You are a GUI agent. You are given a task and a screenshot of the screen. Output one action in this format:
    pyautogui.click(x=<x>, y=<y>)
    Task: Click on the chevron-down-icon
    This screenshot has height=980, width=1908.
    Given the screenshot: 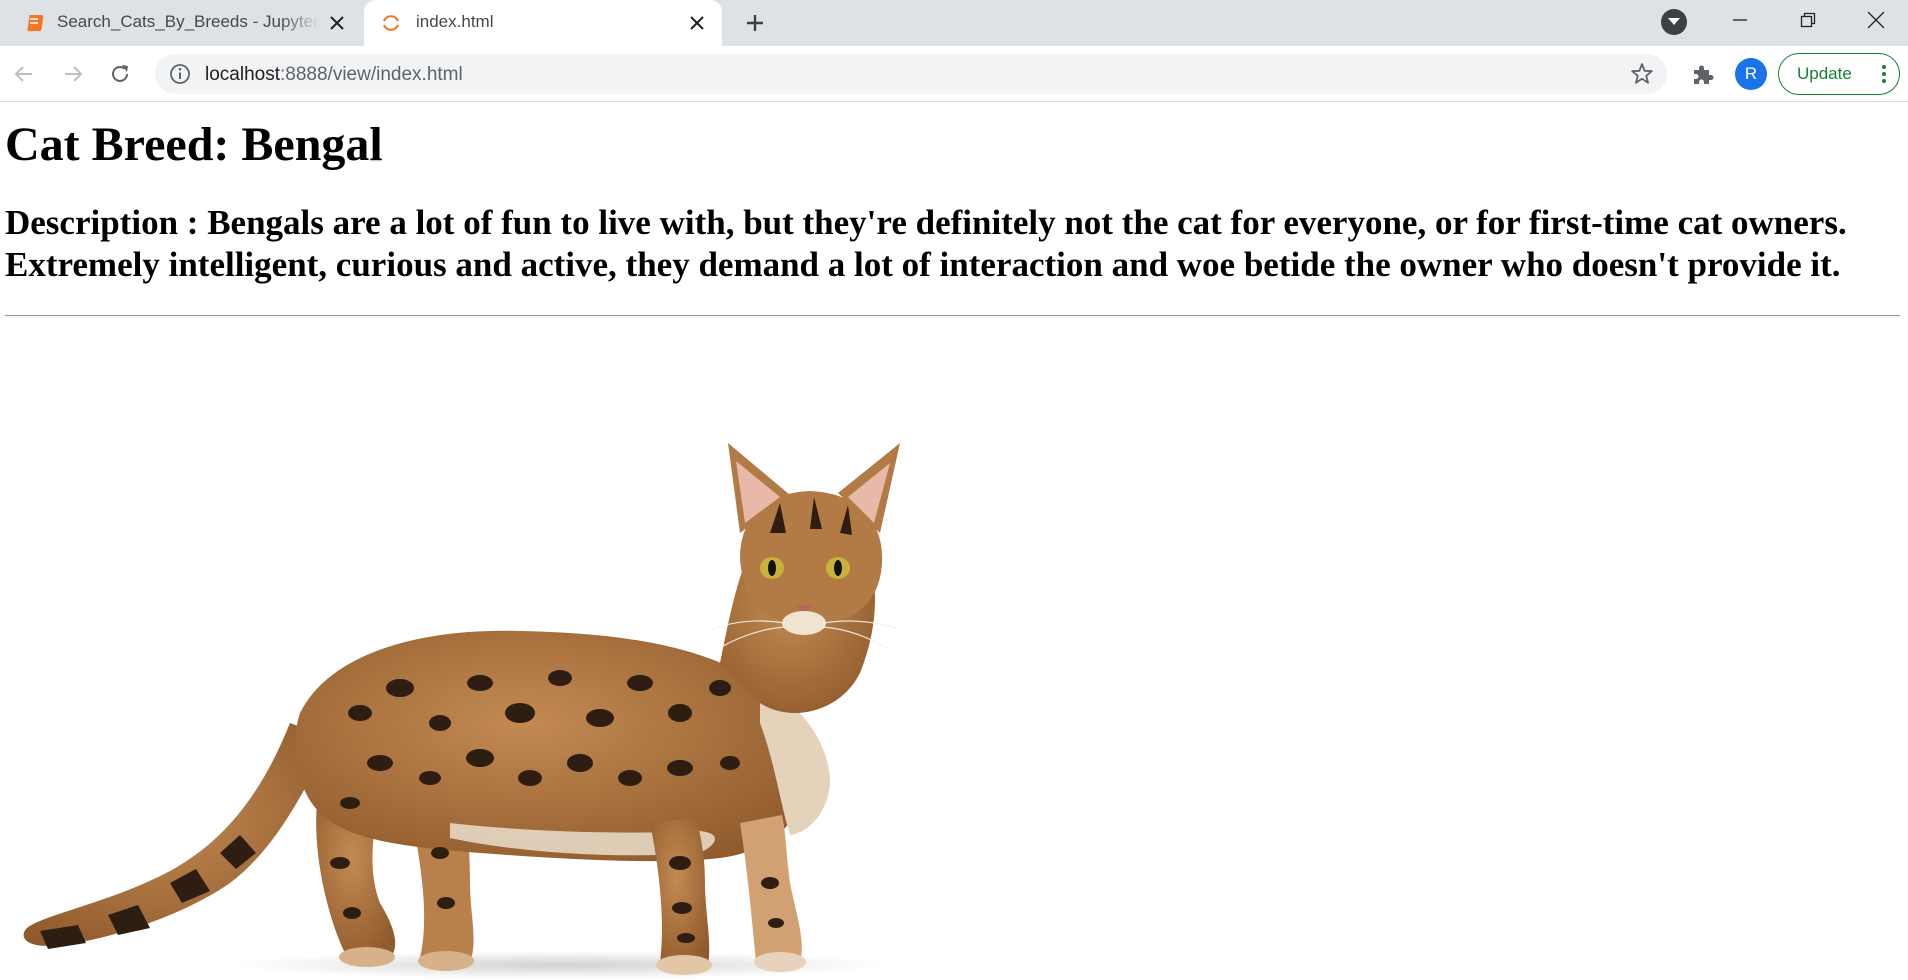 What is the action you would take?
    pyautogui.click(x=1674, y=21)
    